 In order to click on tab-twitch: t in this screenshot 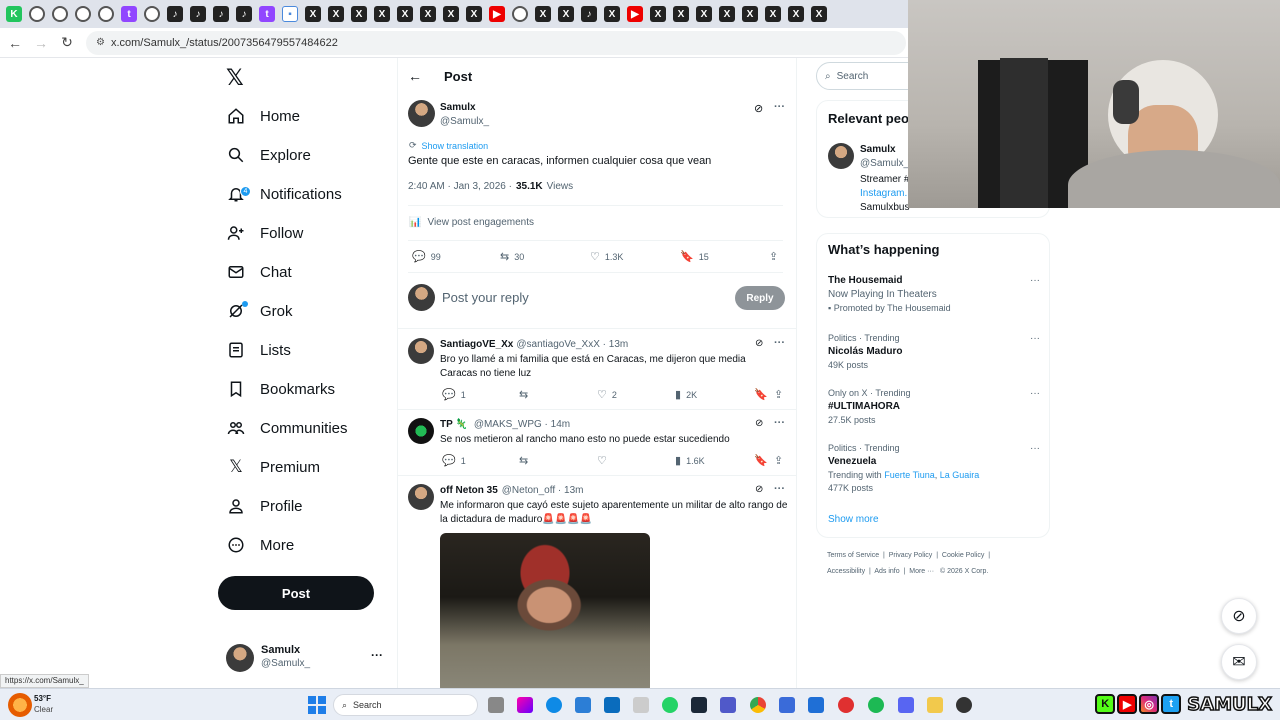, I will do `click(129, 14)`.